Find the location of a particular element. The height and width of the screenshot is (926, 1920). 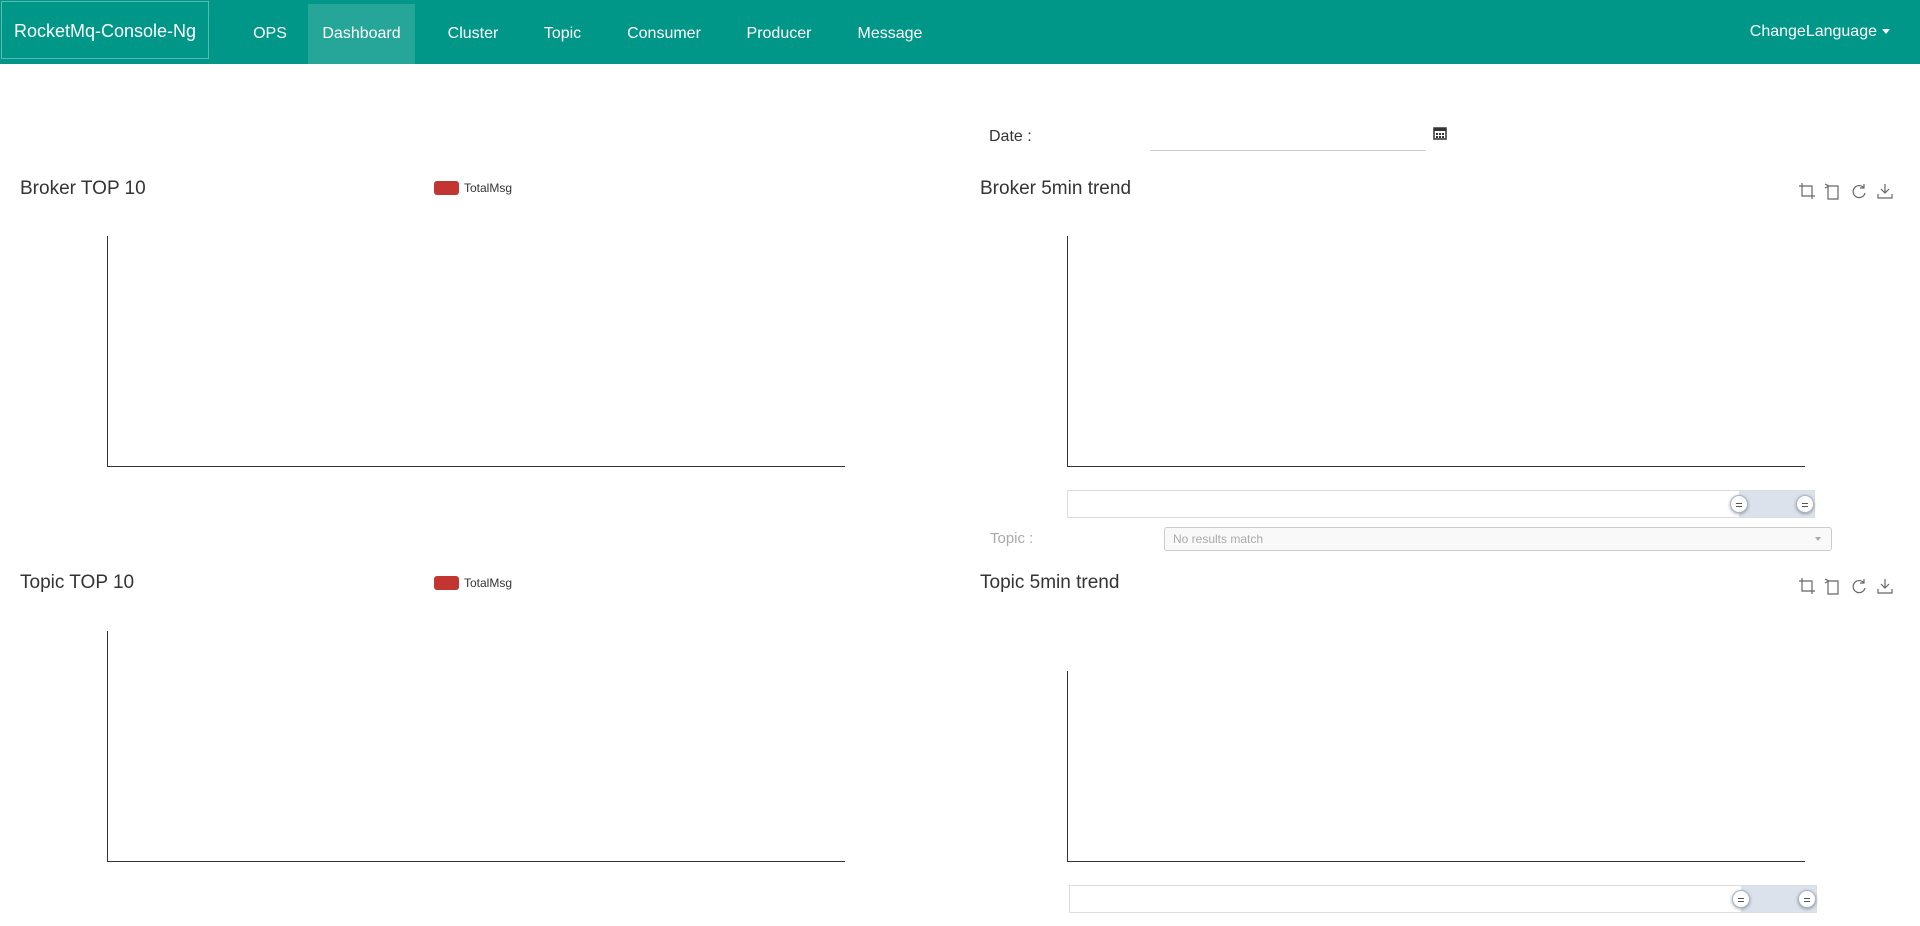

broker-top10-title: Broker TOP 10 is located at coordinates (83, 188).